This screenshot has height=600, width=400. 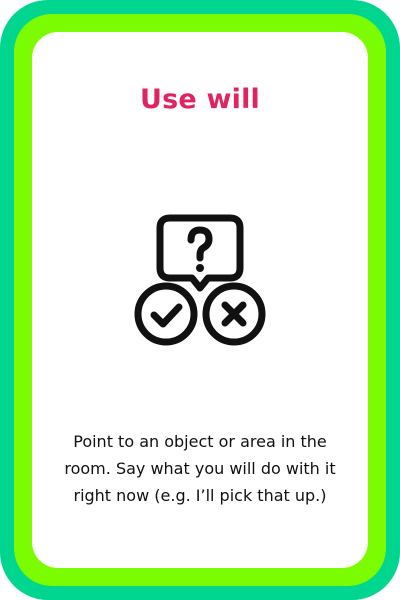 I want to click on check-circle-icon, so click(x=166, y=314).